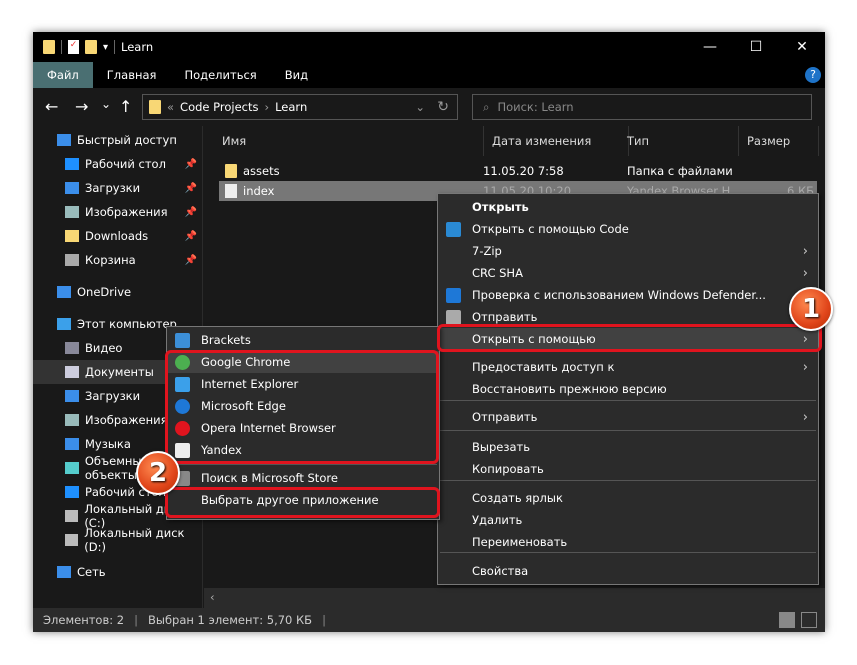  I want to click on tiles-view-button, so click(809, 620).